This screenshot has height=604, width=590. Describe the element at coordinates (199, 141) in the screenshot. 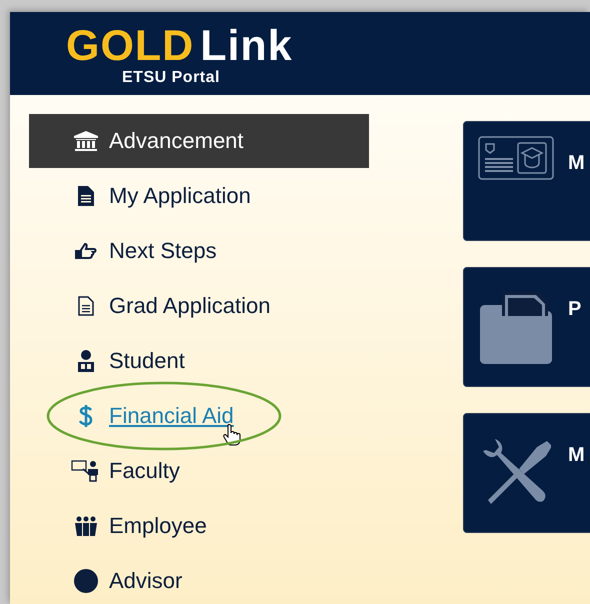

I see `sidebar-item: Advancement` at that location.